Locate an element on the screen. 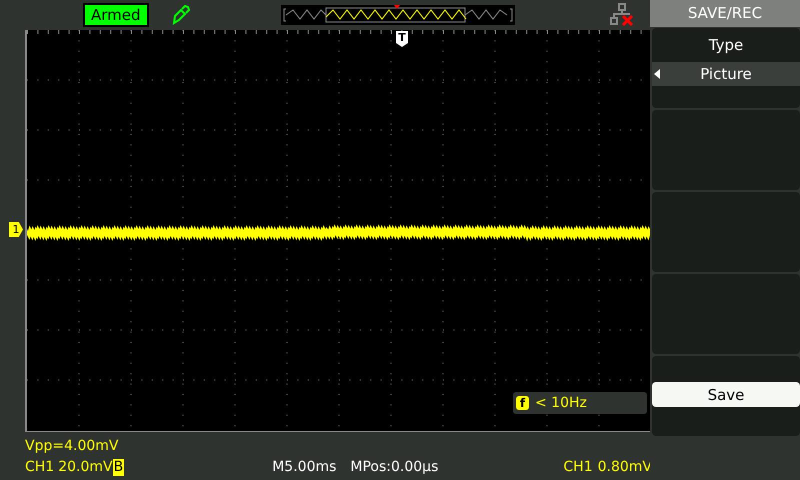 The width and height of the screenshot is (800, 480). acquisition-status: Armed is located at coordinates (116, 15).